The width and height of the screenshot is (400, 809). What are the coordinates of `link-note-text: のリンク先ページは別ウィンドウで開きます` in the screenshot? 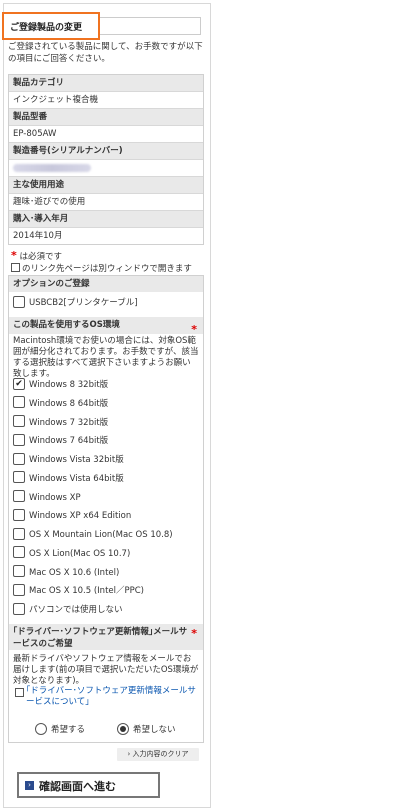 It's located at (107, 269).